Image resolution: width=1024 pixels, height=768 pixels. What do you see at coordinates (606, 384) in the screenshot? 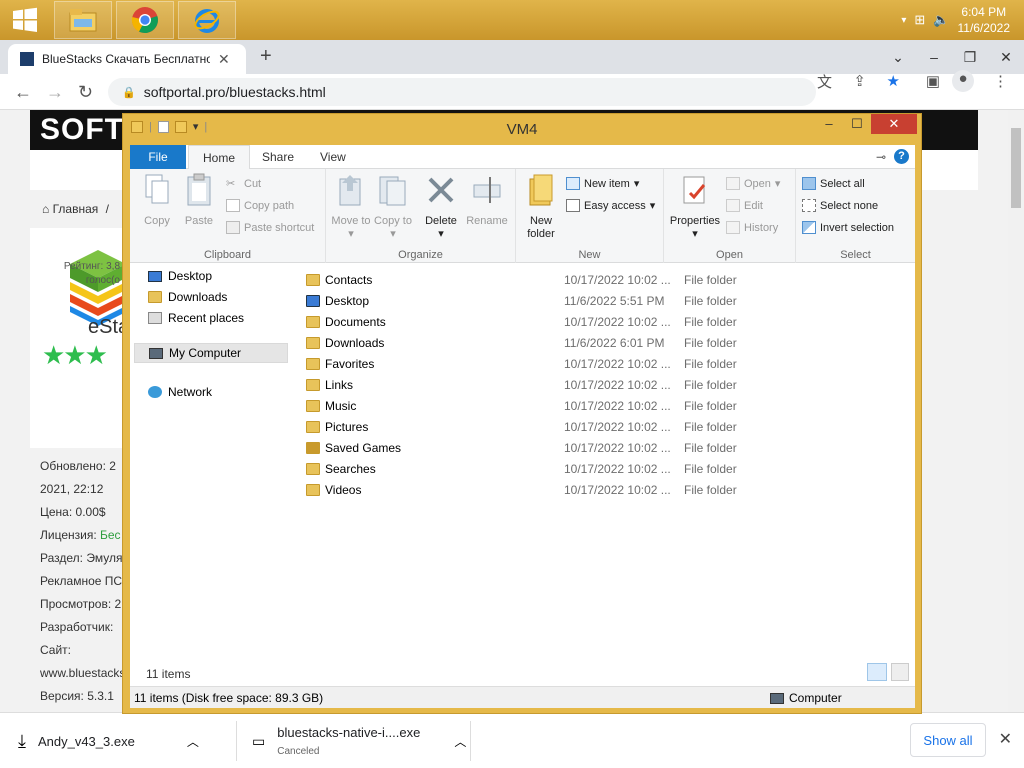
I see `file-row: Links 10/17/2022 10:02 ... File folder` at bounding box center [606, 384].